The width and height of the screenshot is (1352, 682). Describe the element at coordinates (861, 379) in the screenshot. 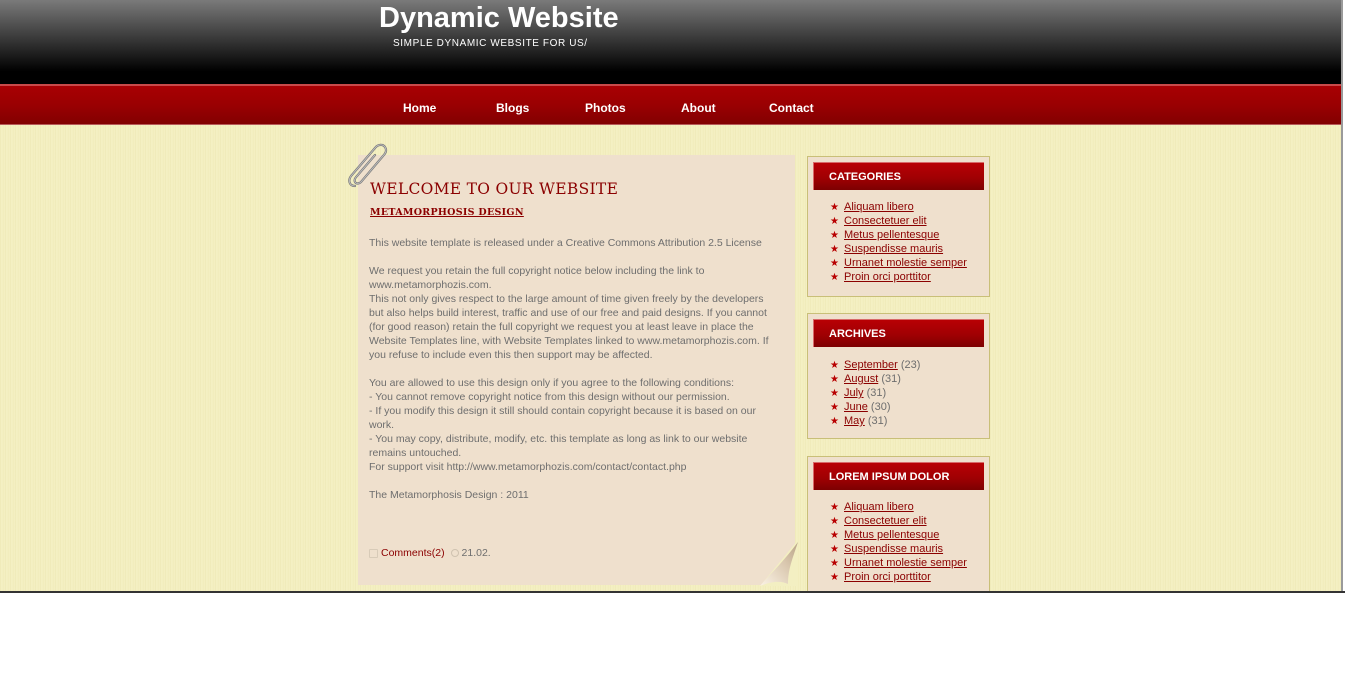

I see `archive-link: August` at that location.